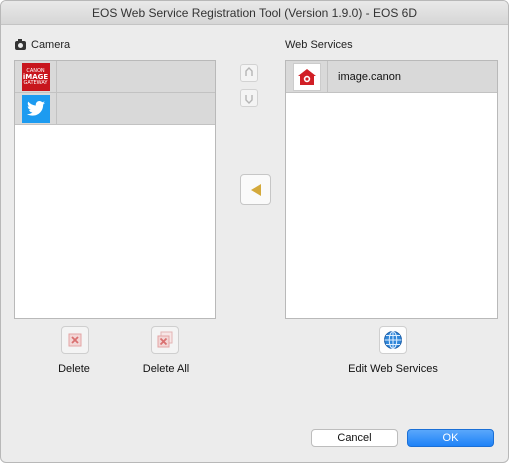  Describe the element at coordinates (35, 82) in the screenshot. I see `canon-icon-line3: GATEWAY` at that location.